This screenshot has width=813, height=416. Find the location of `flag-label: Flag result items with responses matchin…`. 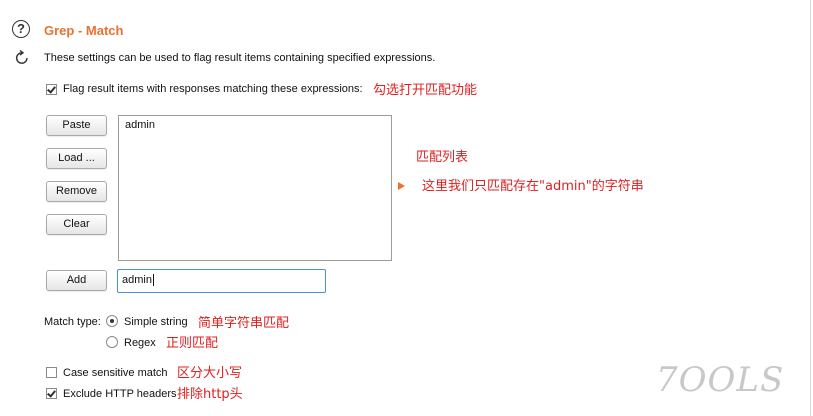

flag-label: Flag result items with responses matchin… is located at coordinates (213, 89).